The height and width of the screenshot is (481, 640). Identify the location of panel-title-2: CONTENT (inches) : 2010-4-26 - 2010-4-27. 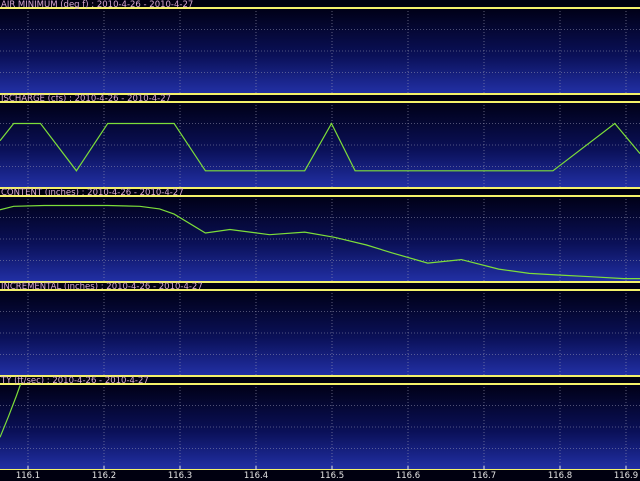
(92, 193).